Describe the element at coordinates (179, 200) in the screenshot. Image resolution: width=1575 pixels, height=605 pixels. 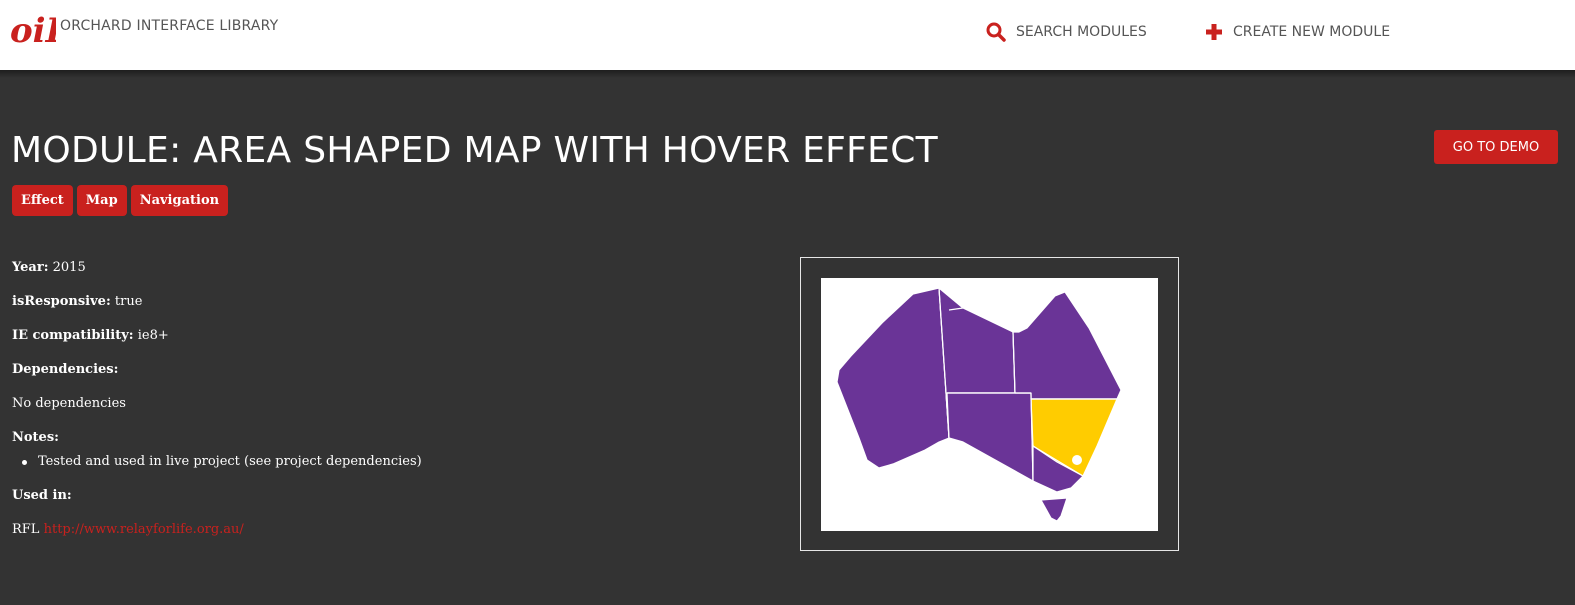
I see `tag-navigation: Navigation` at that location.